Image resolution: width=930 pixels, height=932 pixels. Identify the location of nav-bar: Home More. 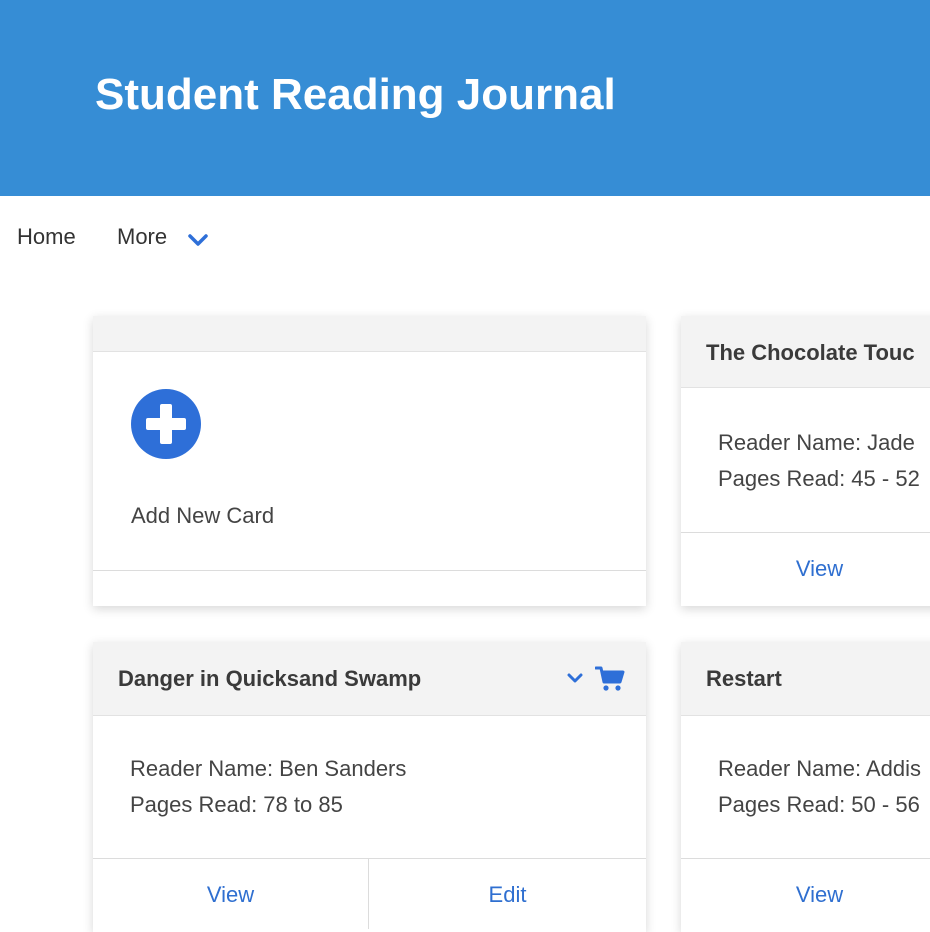
(465, 239).